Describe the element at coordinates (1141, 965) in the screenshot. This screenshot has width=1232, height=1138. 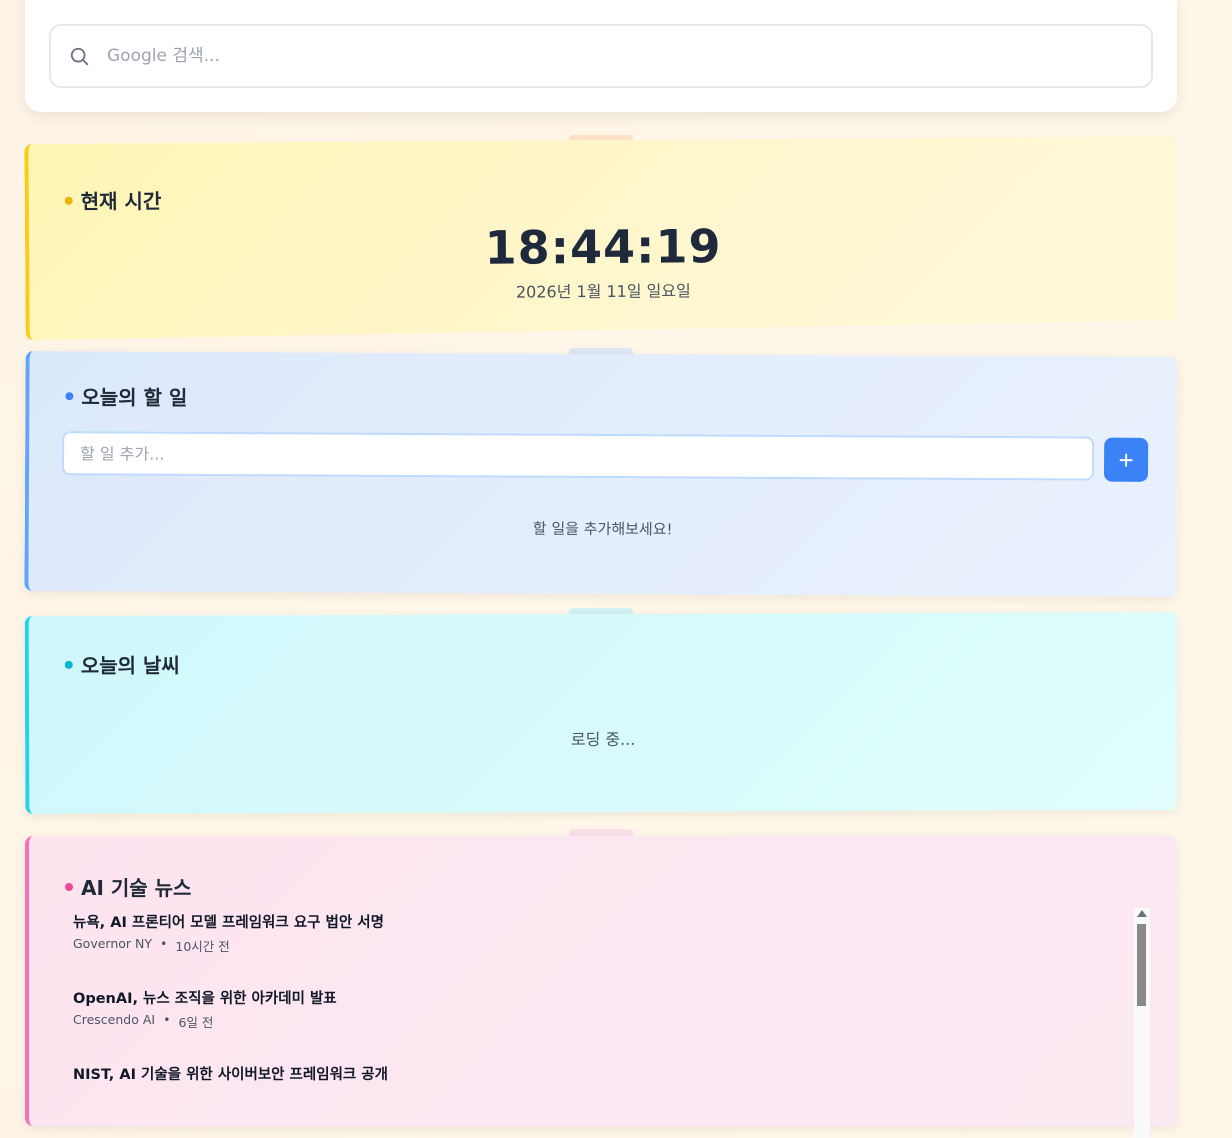
I see `scroll-thumb` at that location.